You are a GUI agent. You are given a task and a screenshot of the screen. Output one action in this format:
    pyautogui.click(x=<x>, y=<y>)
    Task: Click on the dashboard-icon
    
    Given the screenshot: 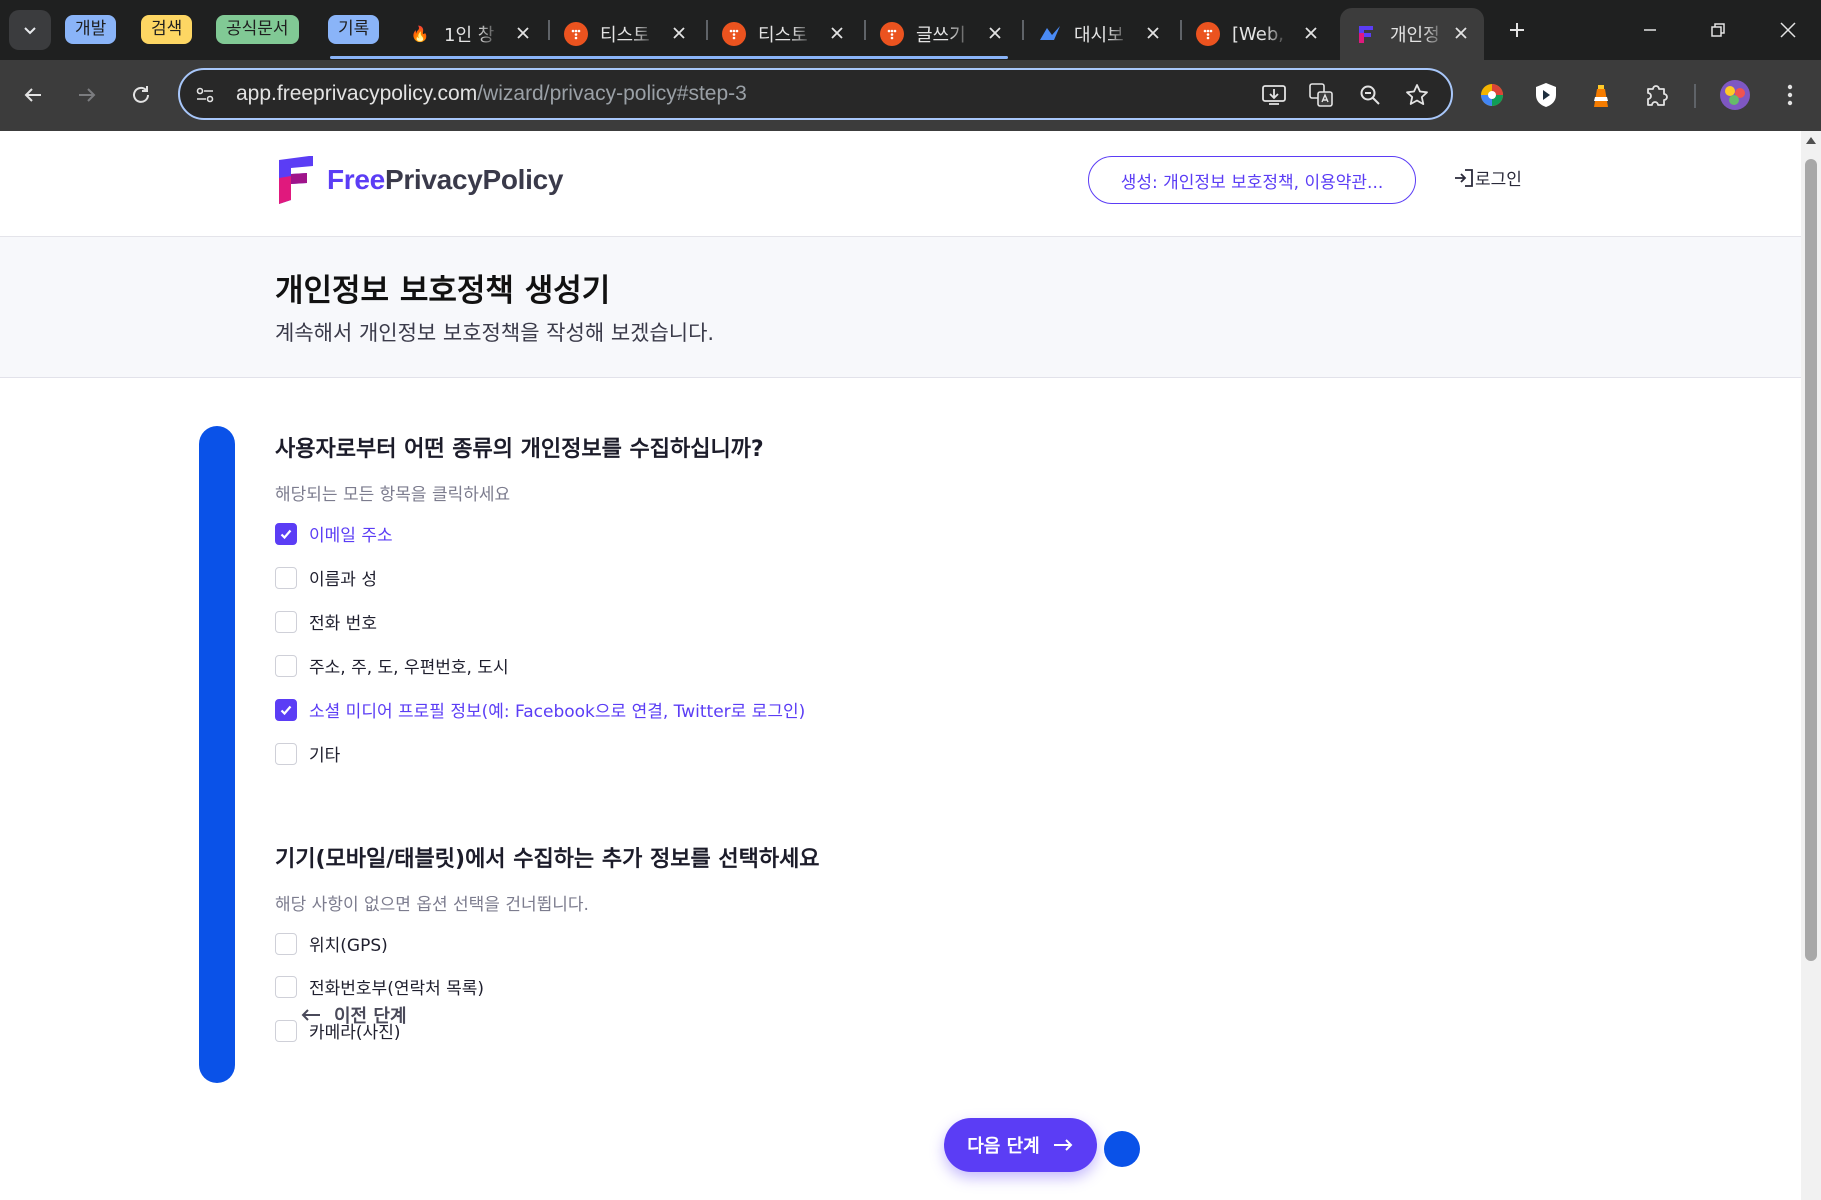 What is the action you would take?
    pyautogui.click(x=1050, y=34)
    